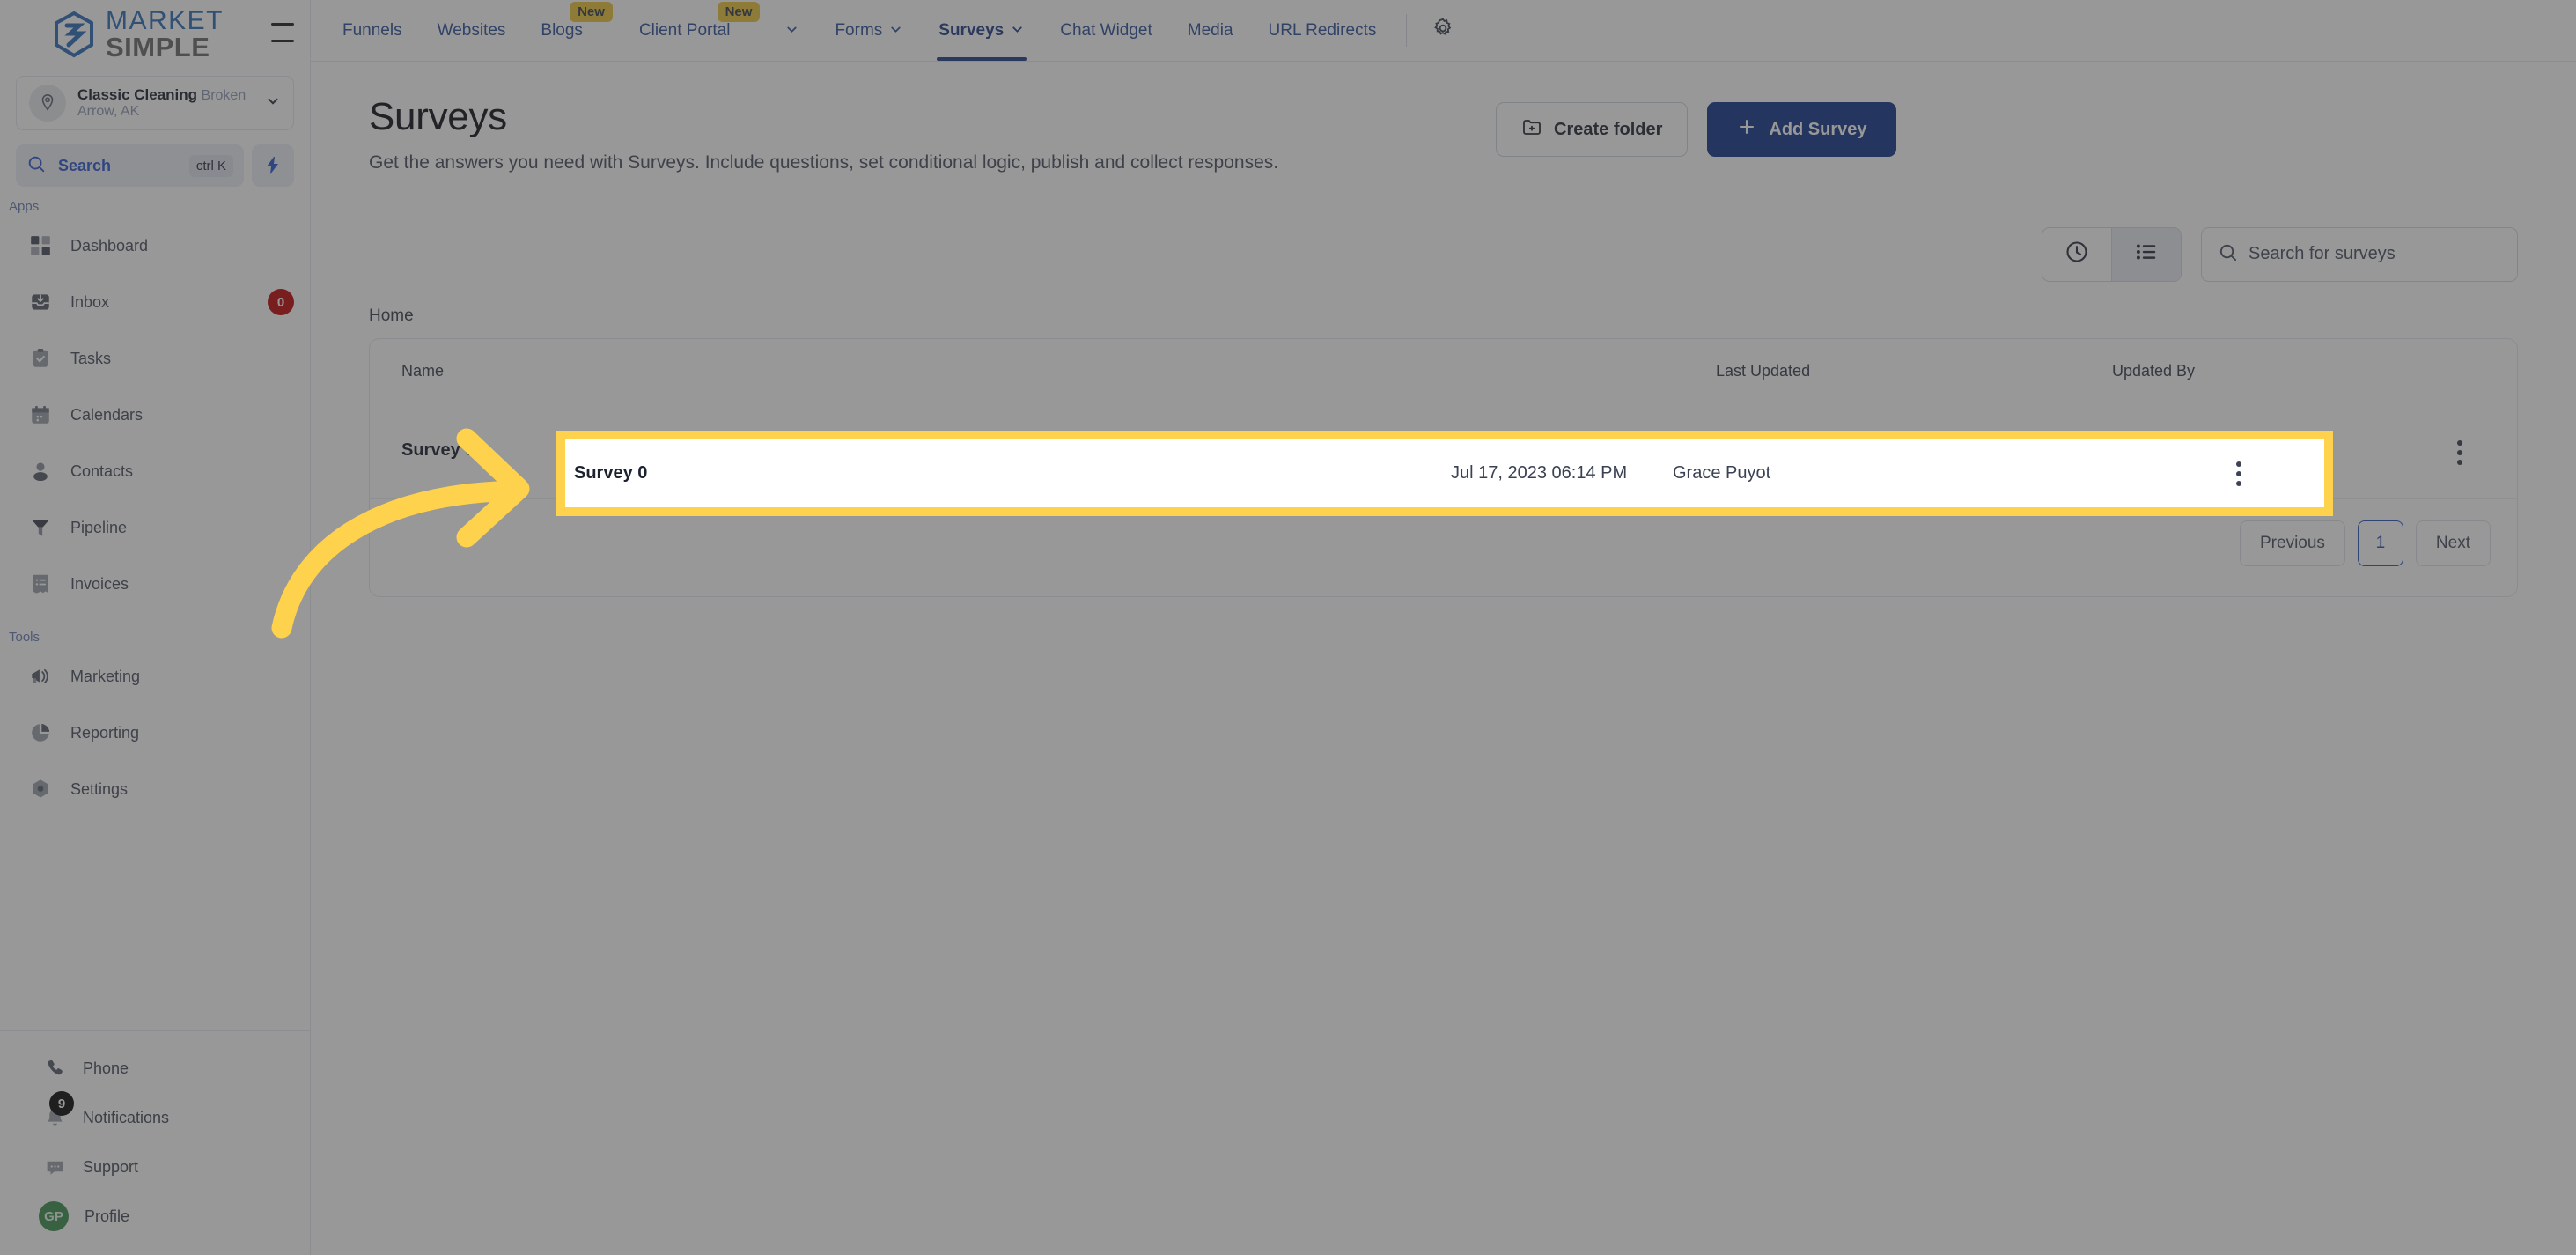 Image resolution: width=2576 pixels, height=1255 pixels. I want to click on pagination-previous-button: Previous, so click(2292, 543).